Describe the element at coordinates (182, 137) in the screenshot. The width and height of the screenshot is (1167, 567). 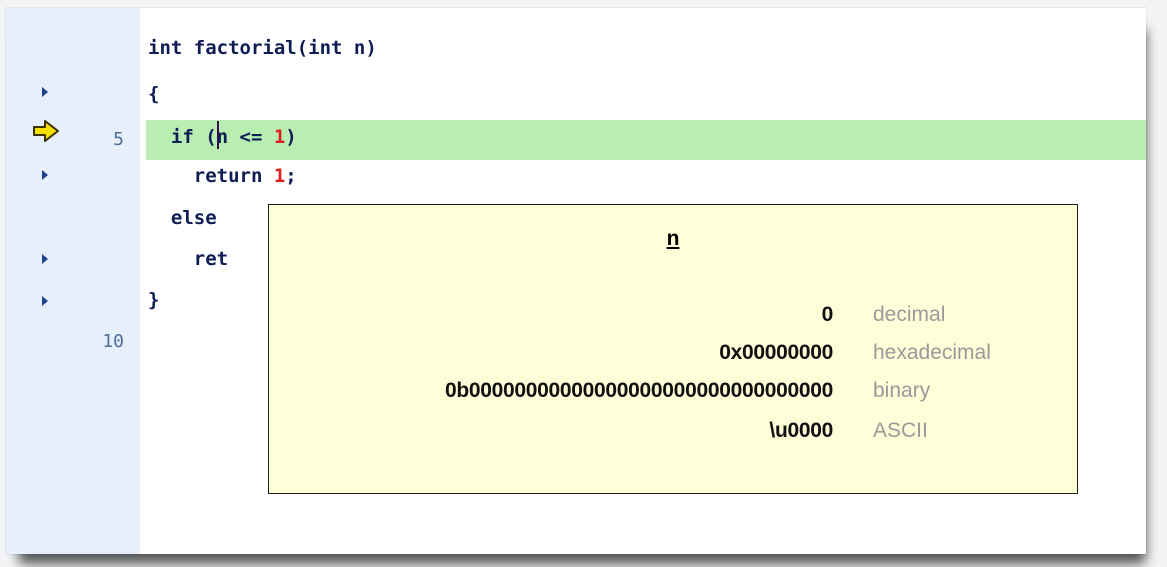
I see `code-if-prefix: if (` at that location.